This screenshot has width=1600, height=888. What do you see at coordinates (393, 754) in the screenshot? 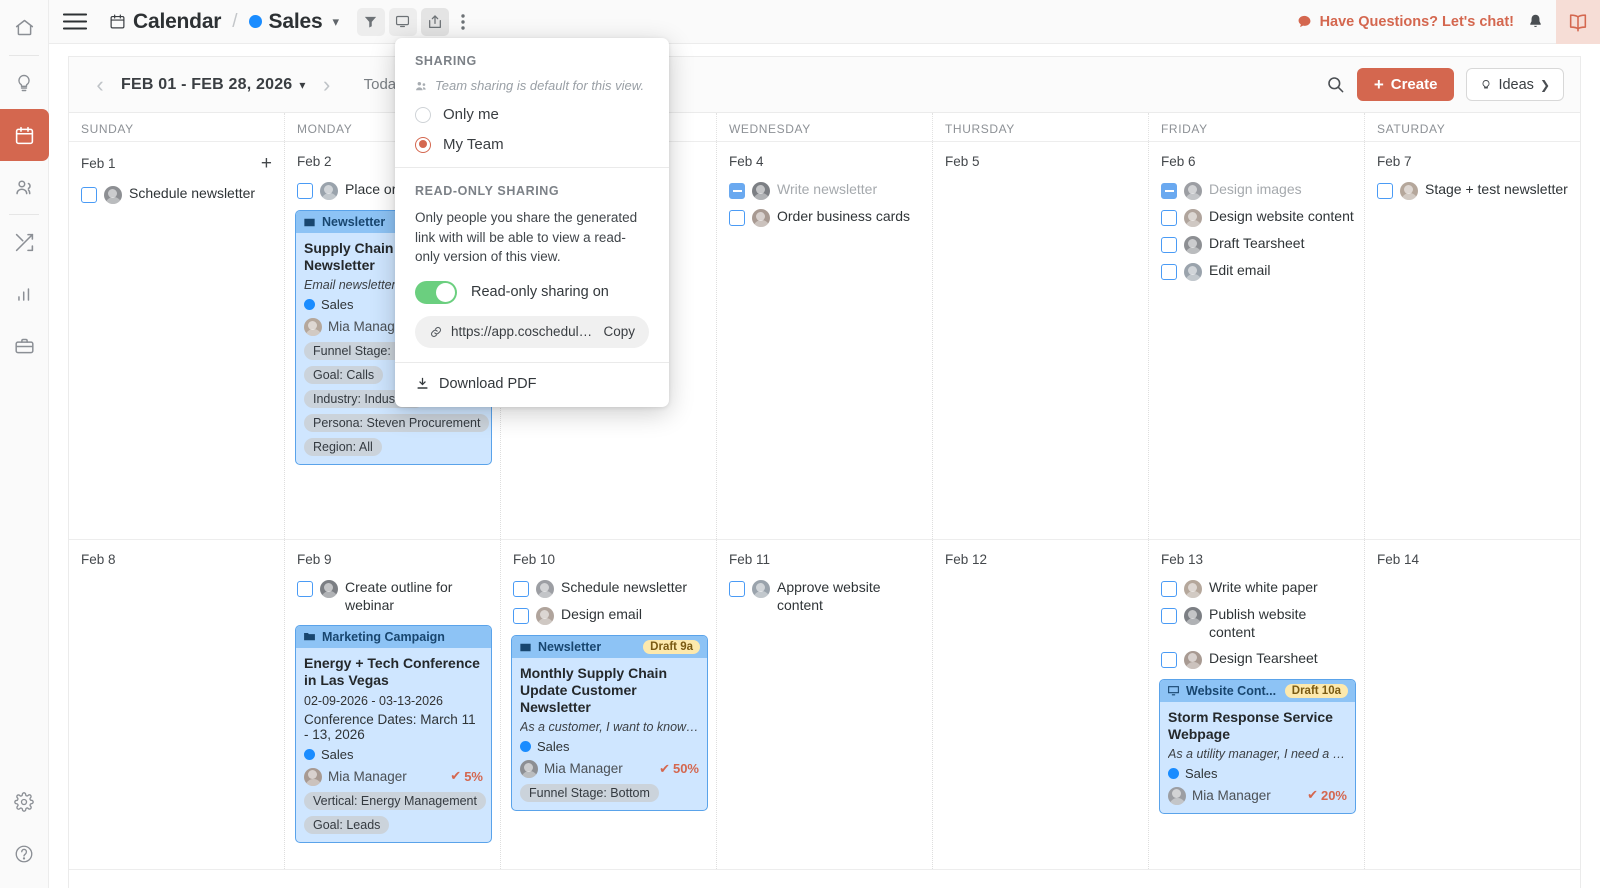
I see `event-card-label: Sales` at bounding box center [393, 754].